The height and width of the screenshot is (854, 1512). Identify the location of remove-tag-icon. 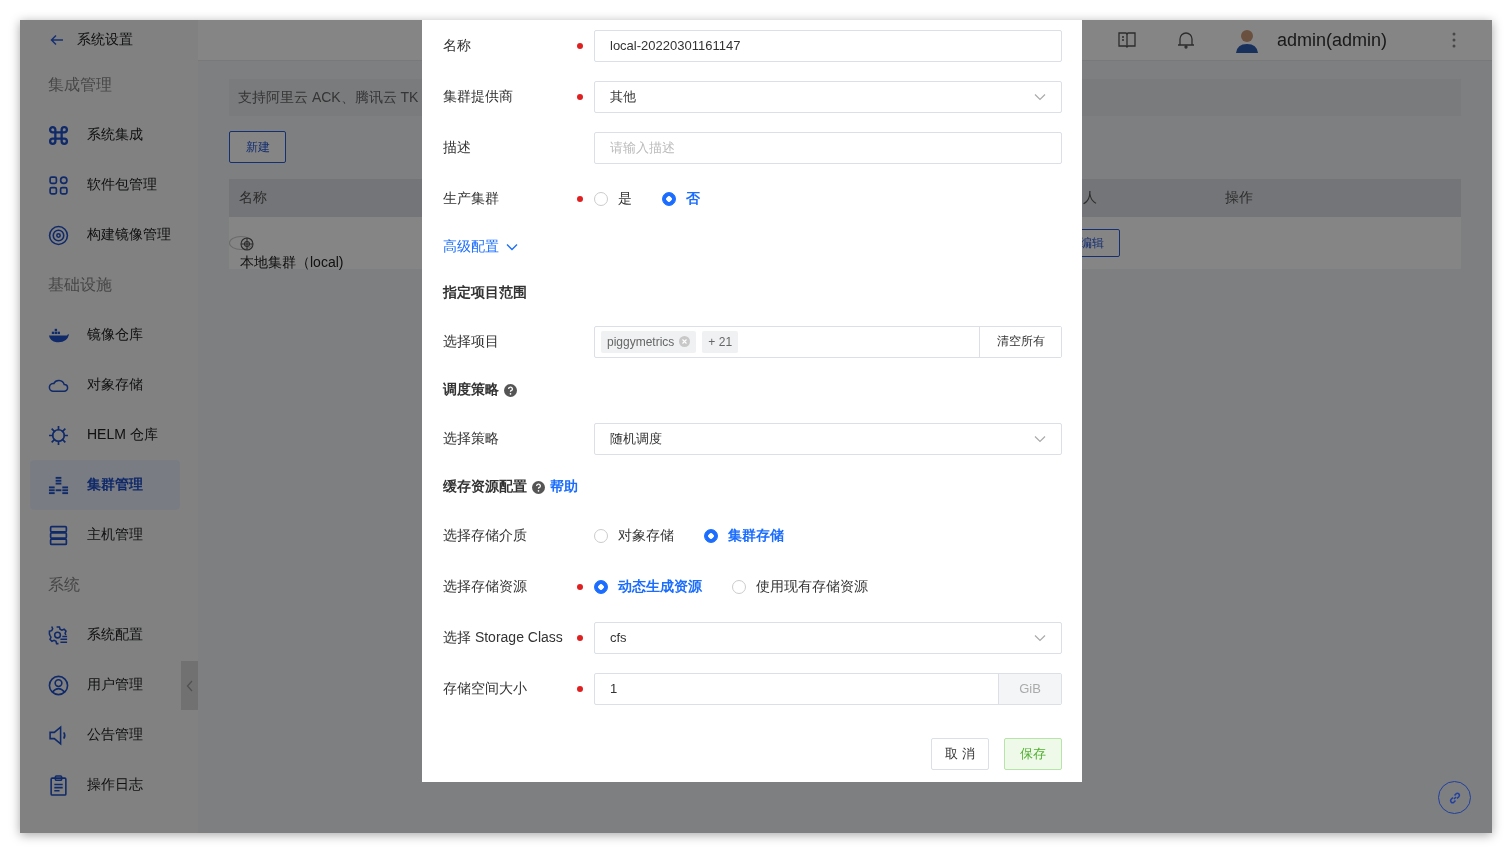
(685, 341).